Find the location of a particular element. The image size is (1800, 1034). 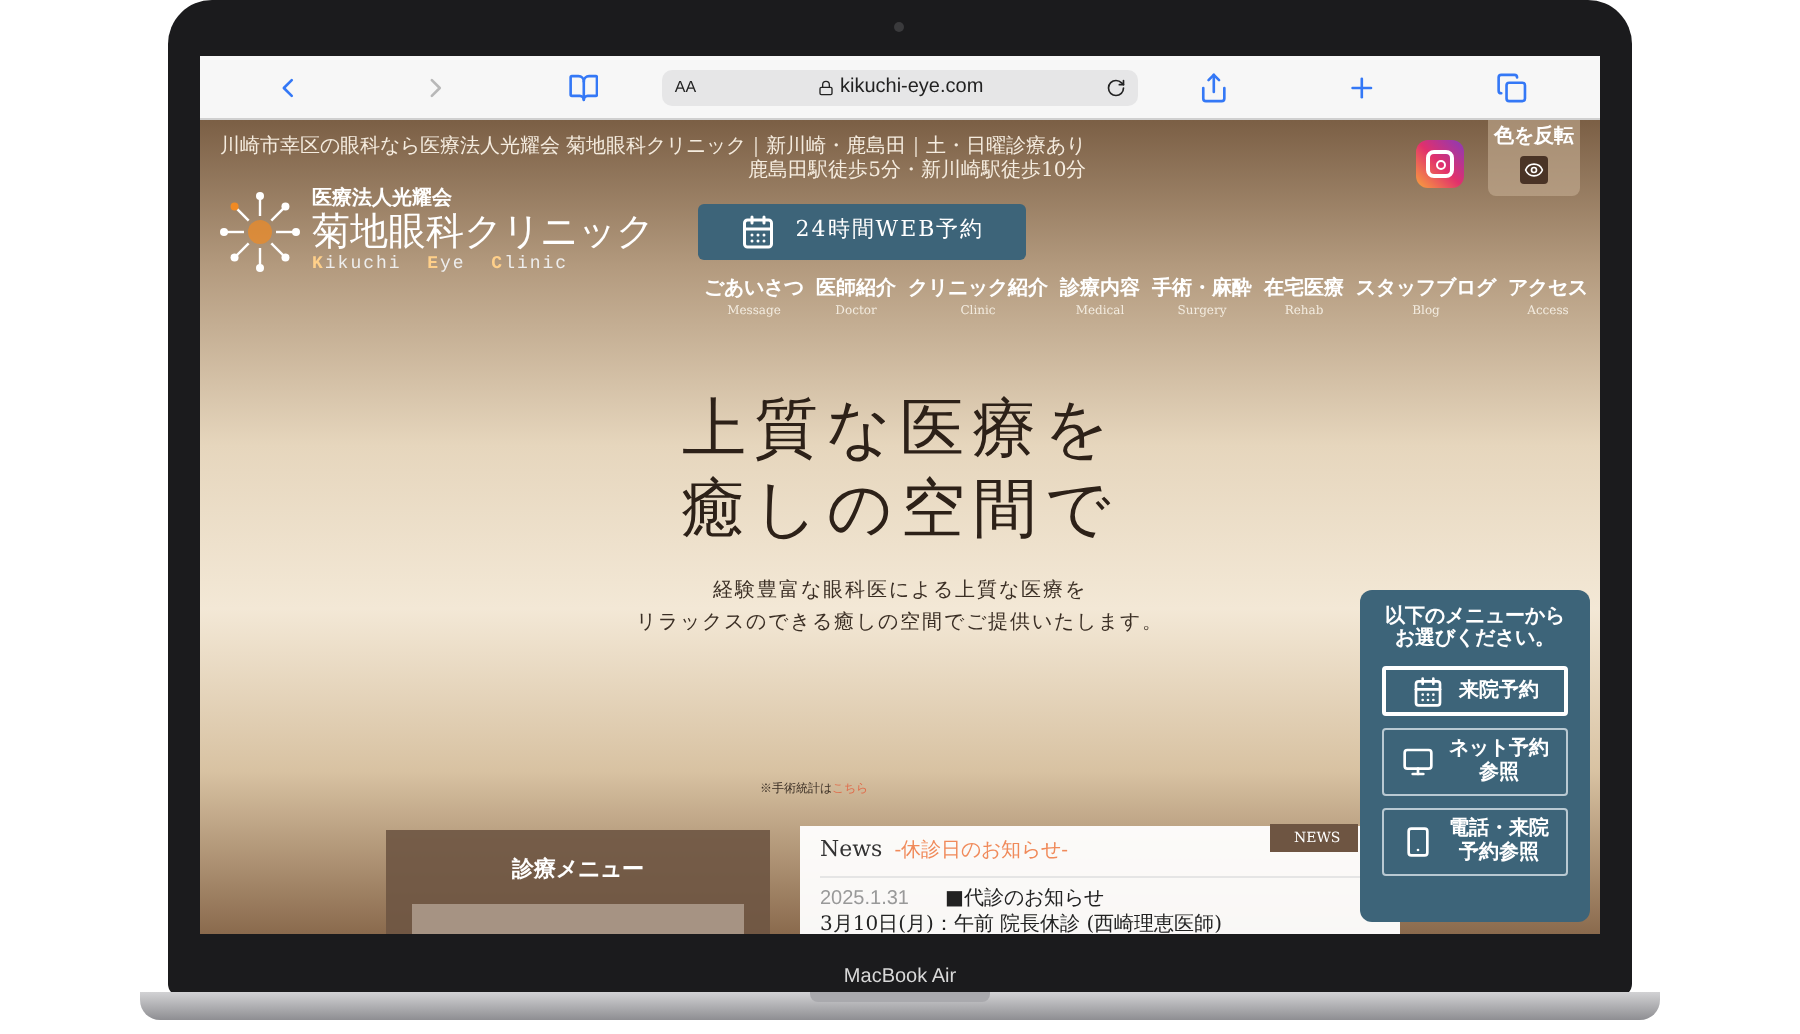

instagram-icon is located at coordinates (1440, 164).